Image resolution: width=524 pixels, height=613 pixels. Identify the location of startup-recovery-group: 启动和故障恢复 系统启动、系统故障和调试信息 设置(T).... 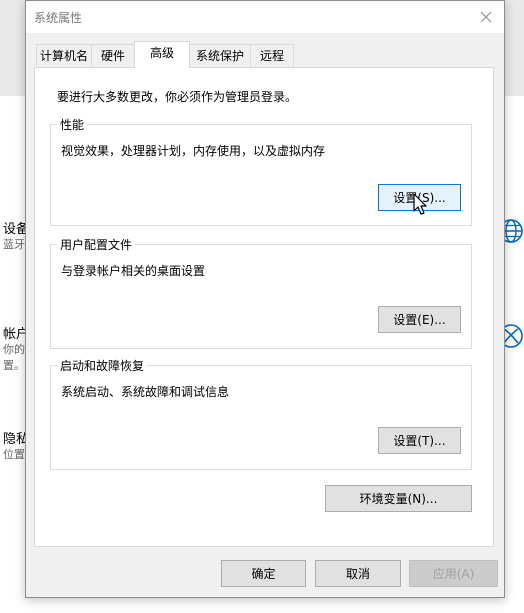
(261, 413).